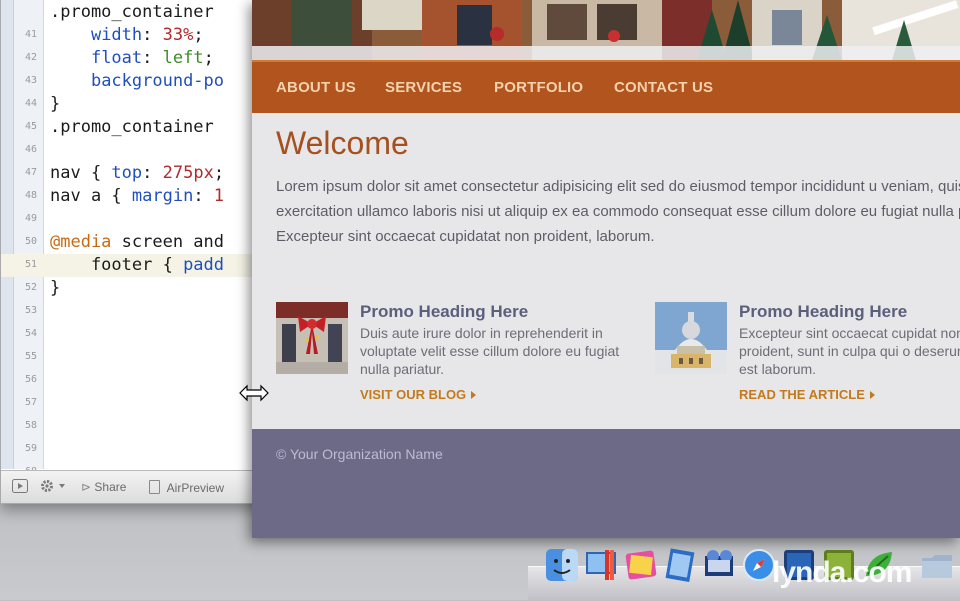  Describe the element at coordinates (30, 195) in the screenshot. I see `line-number: 48` at that location.